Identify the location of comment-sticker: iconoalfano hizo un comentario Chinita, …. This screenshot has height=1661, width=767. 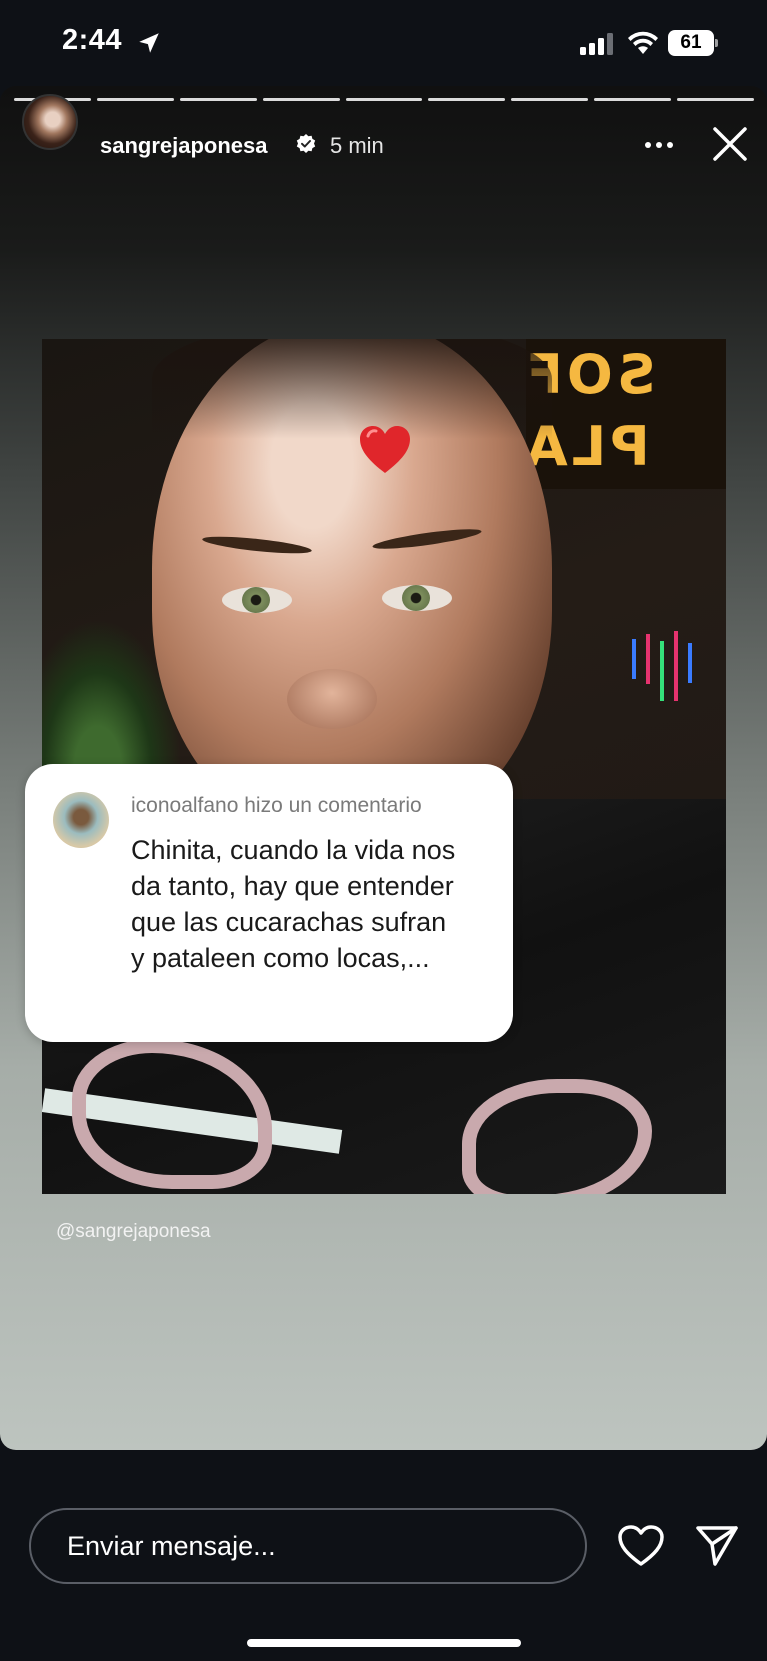
(269, 903).